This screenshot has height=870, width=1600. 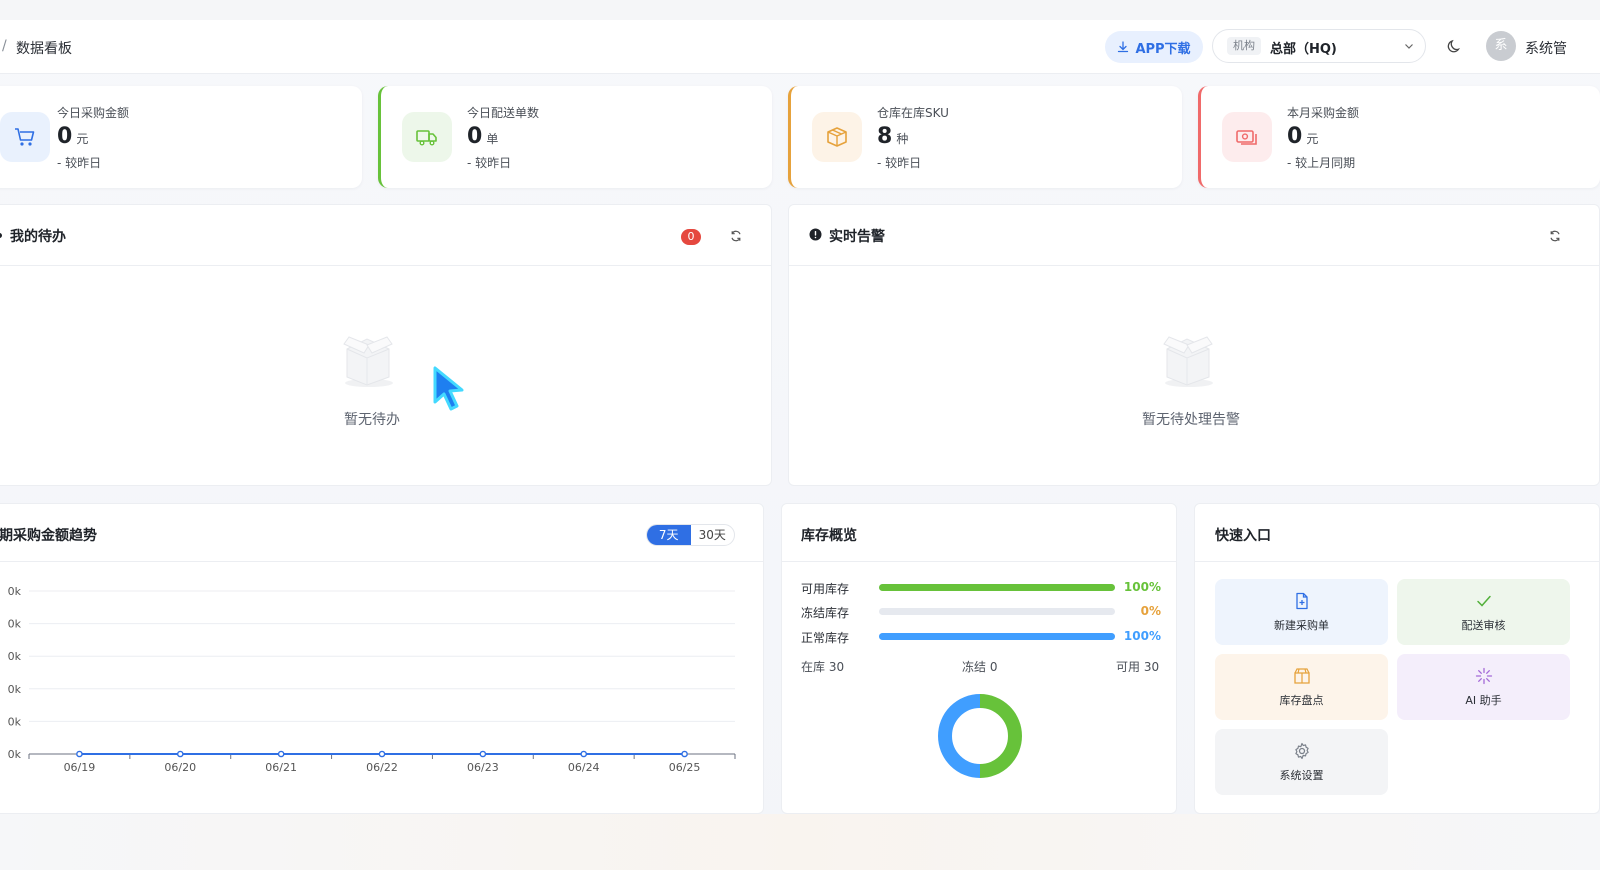 I want to click on inventory-row-normal: 正常库存 100%, so click(x=981, y=637).